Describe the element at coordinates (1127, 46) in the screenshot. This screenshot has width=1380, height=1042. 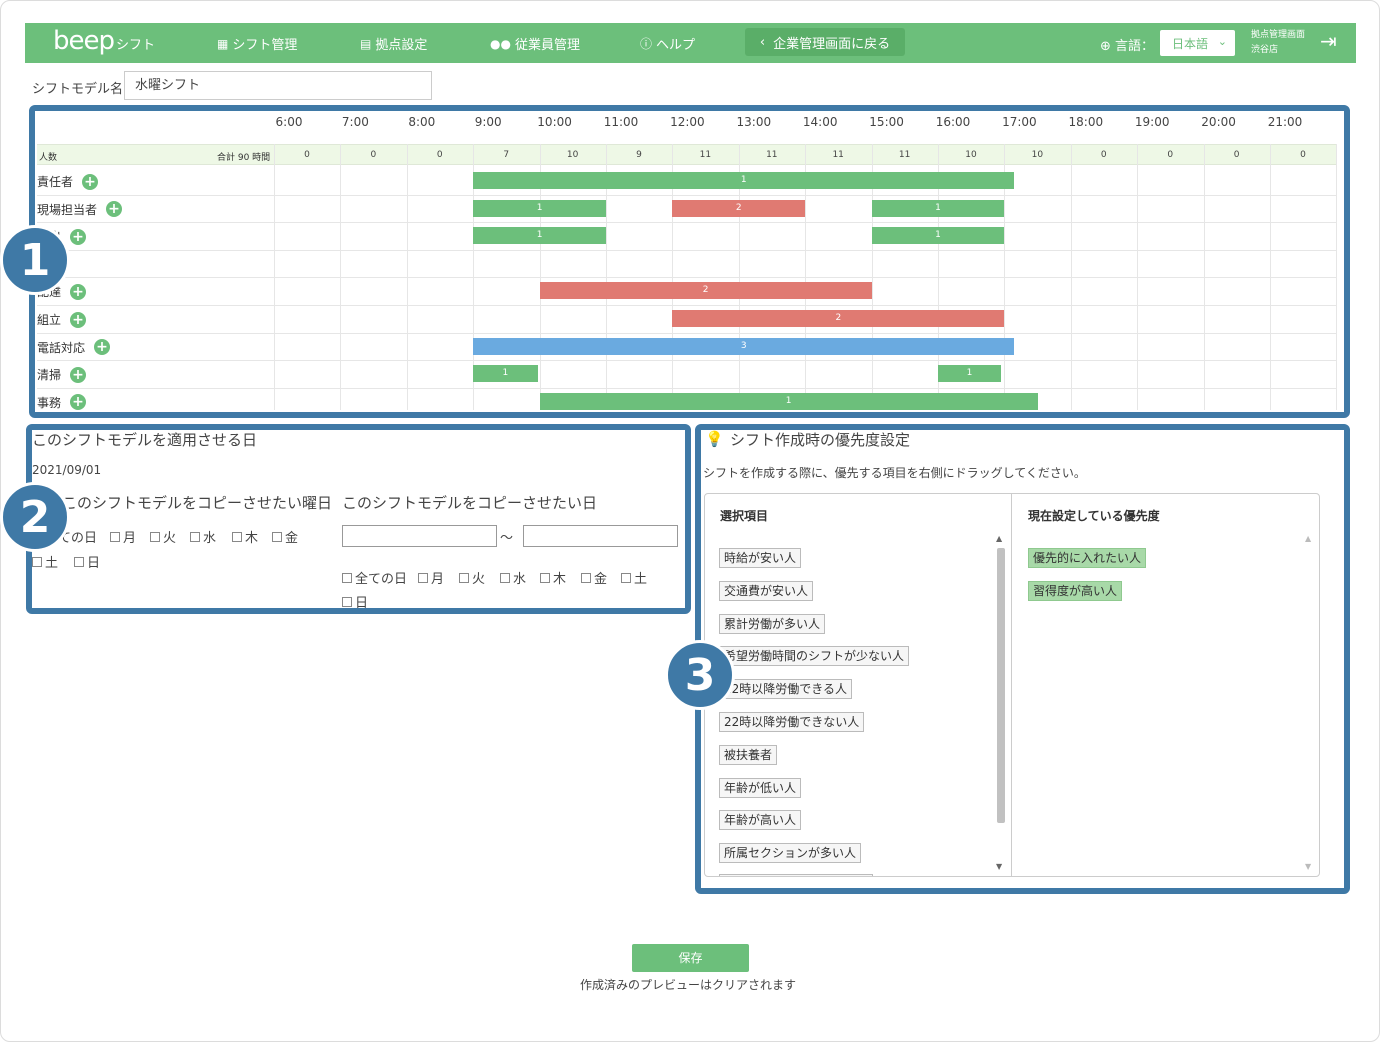
I see `language-label: ⊕ 言語：` at that location.